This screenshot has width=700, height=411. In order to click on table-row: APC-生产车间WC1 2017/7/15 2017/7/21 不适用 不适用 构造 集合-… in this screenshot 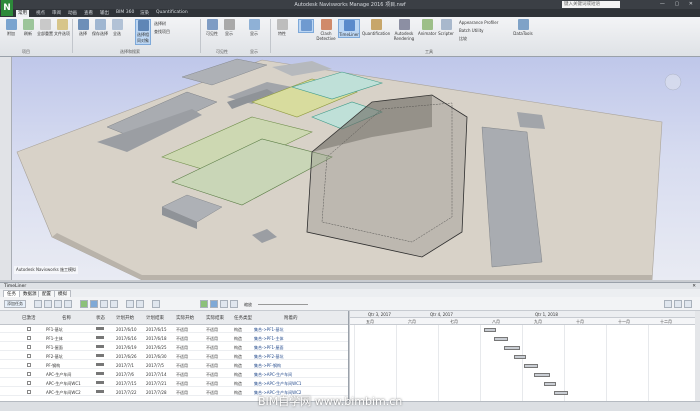, I will do `click(174, 383)`.